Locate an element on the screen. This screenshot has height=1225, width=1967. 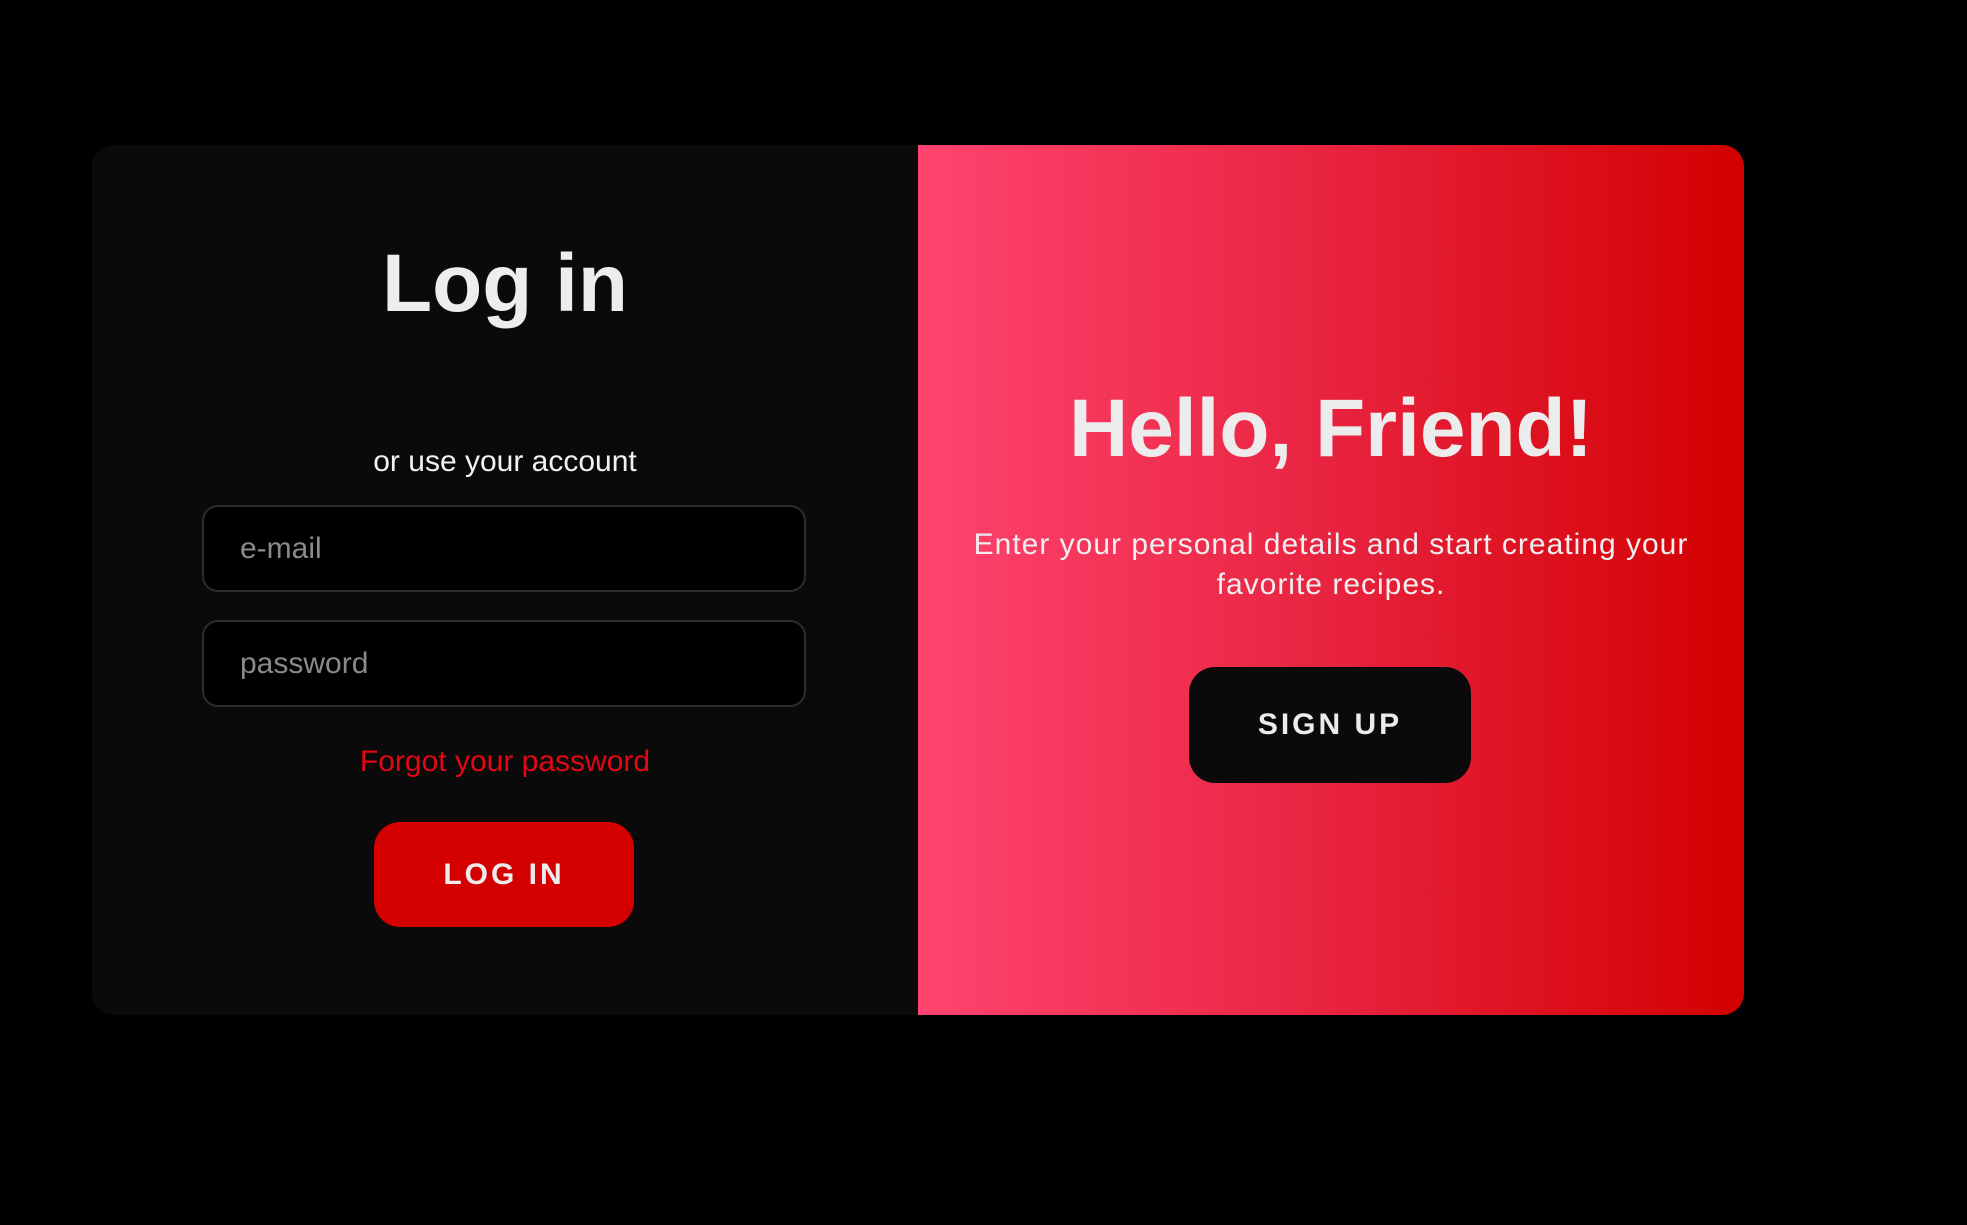
login-title: Log in is located at coordinates (505, 283).